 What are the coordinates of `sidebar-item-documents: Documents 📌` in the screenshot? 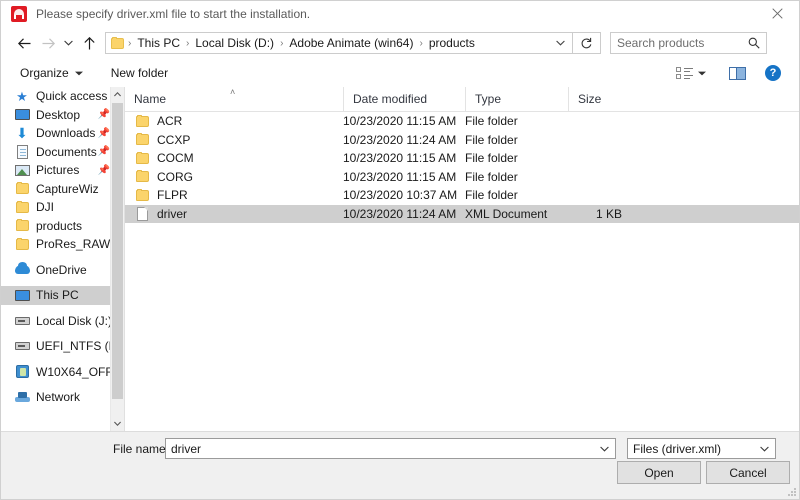 It's located at (62, 152).